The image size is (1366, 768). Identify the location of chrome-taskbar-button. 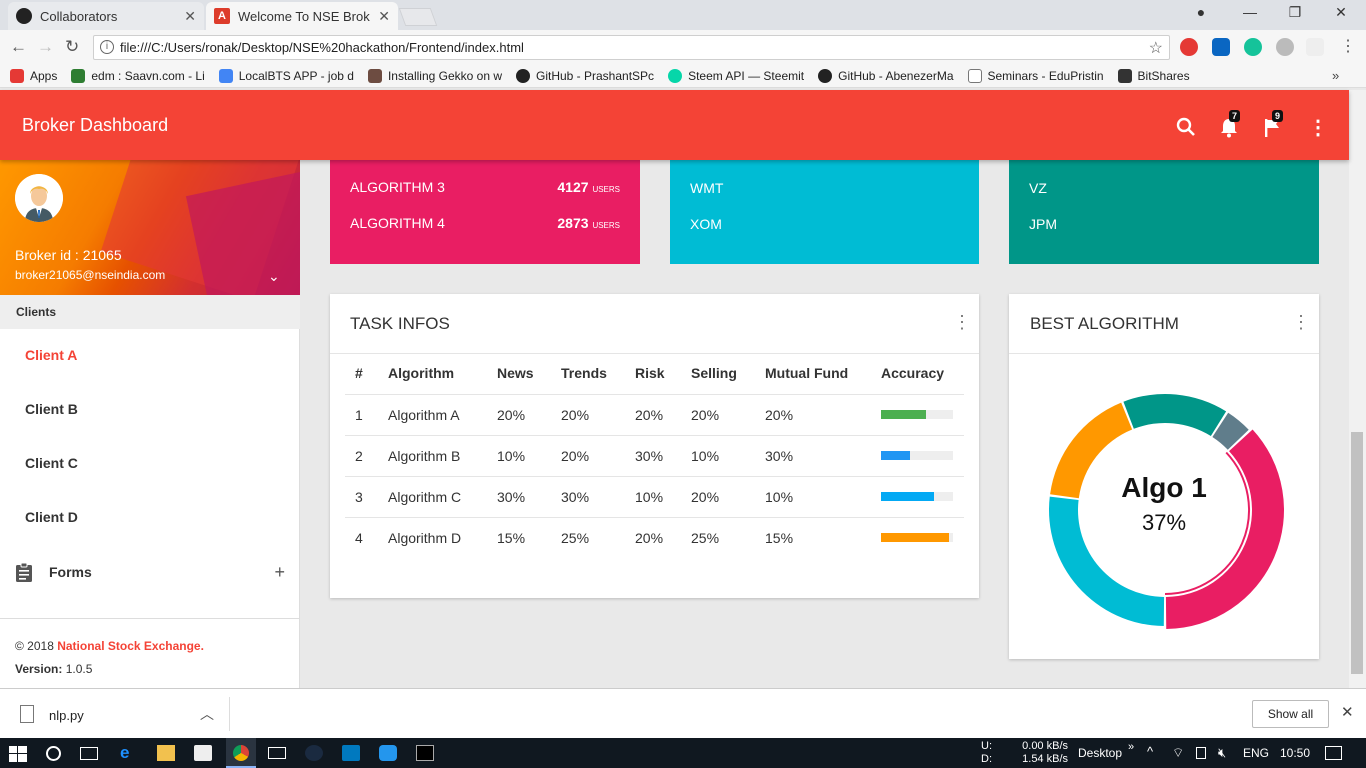
(241, 753).